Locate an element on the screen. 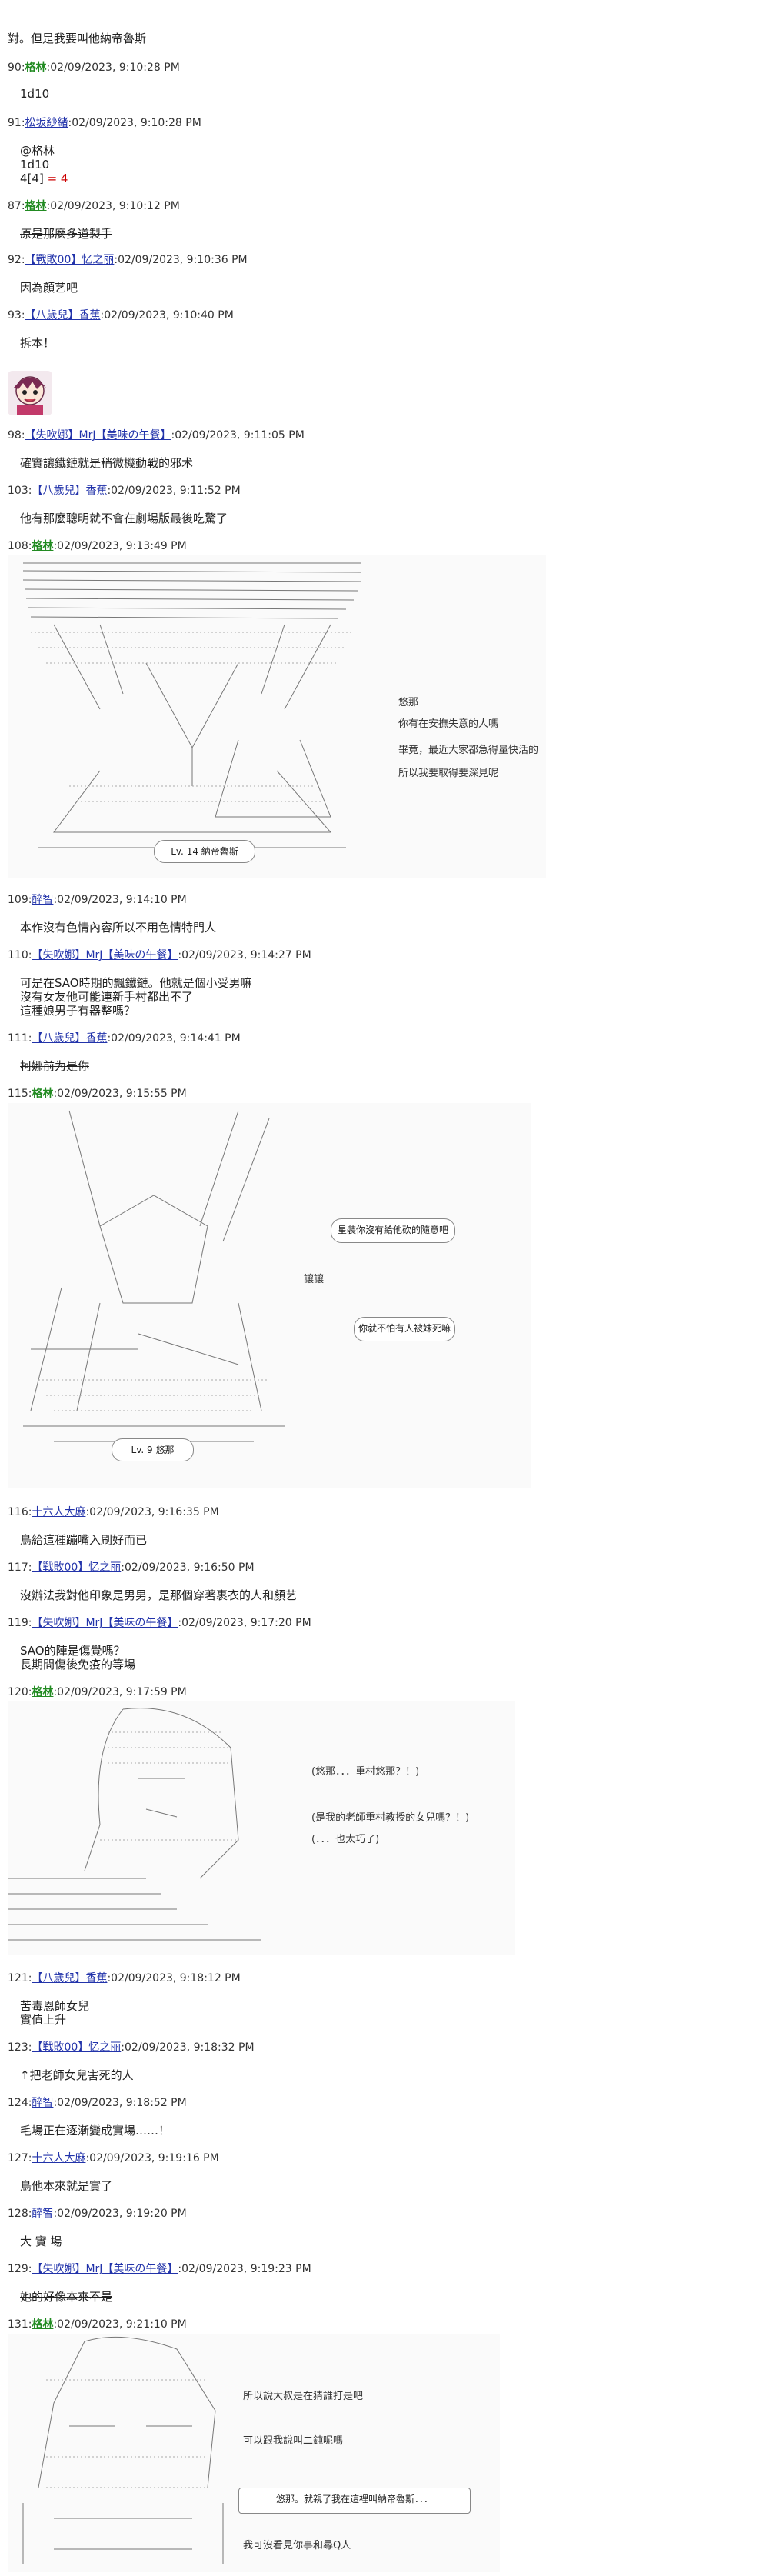 This screenshot has height=2576, width=769. post-body: 確實讓鐵鏈就是稍微機動戰的邪术 is located at coordinates (107, 463).